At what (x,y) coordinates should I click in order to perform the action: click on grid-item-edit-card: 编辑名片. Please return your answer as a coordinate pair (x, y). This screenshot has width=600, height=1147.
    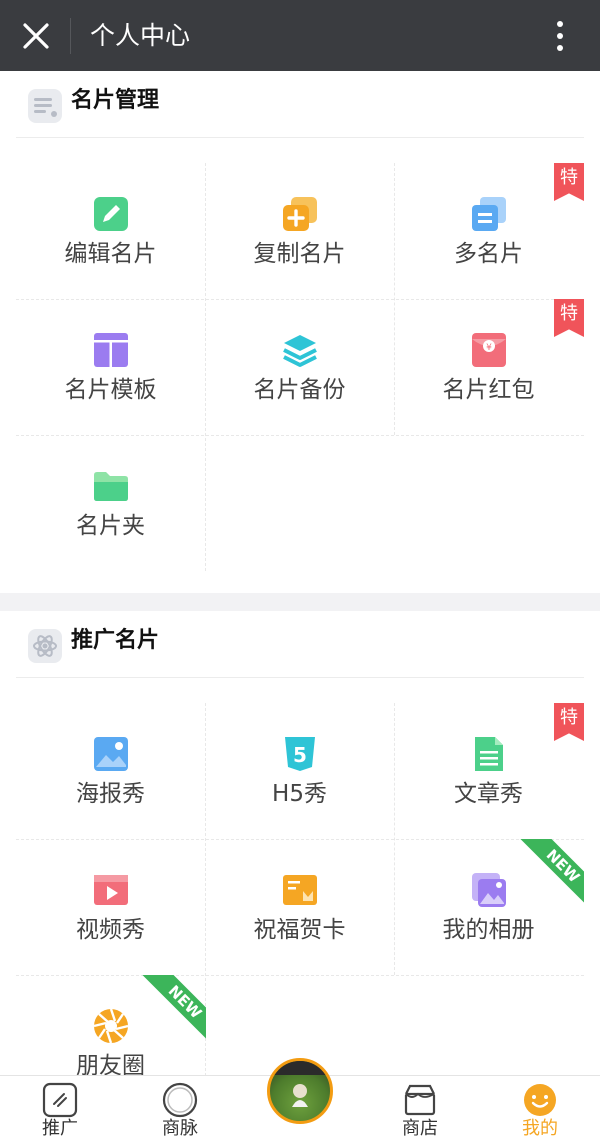
    Looking at the image, I should click on (110, 231).